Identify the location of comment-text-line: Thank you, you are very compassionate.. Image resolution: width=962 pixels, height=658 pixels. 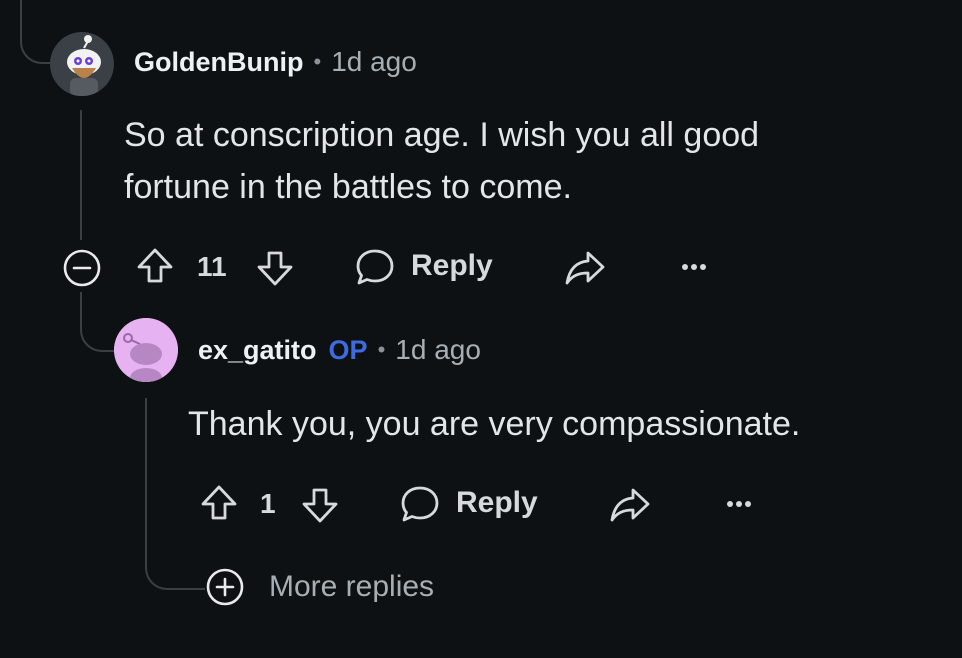
(494, 424).